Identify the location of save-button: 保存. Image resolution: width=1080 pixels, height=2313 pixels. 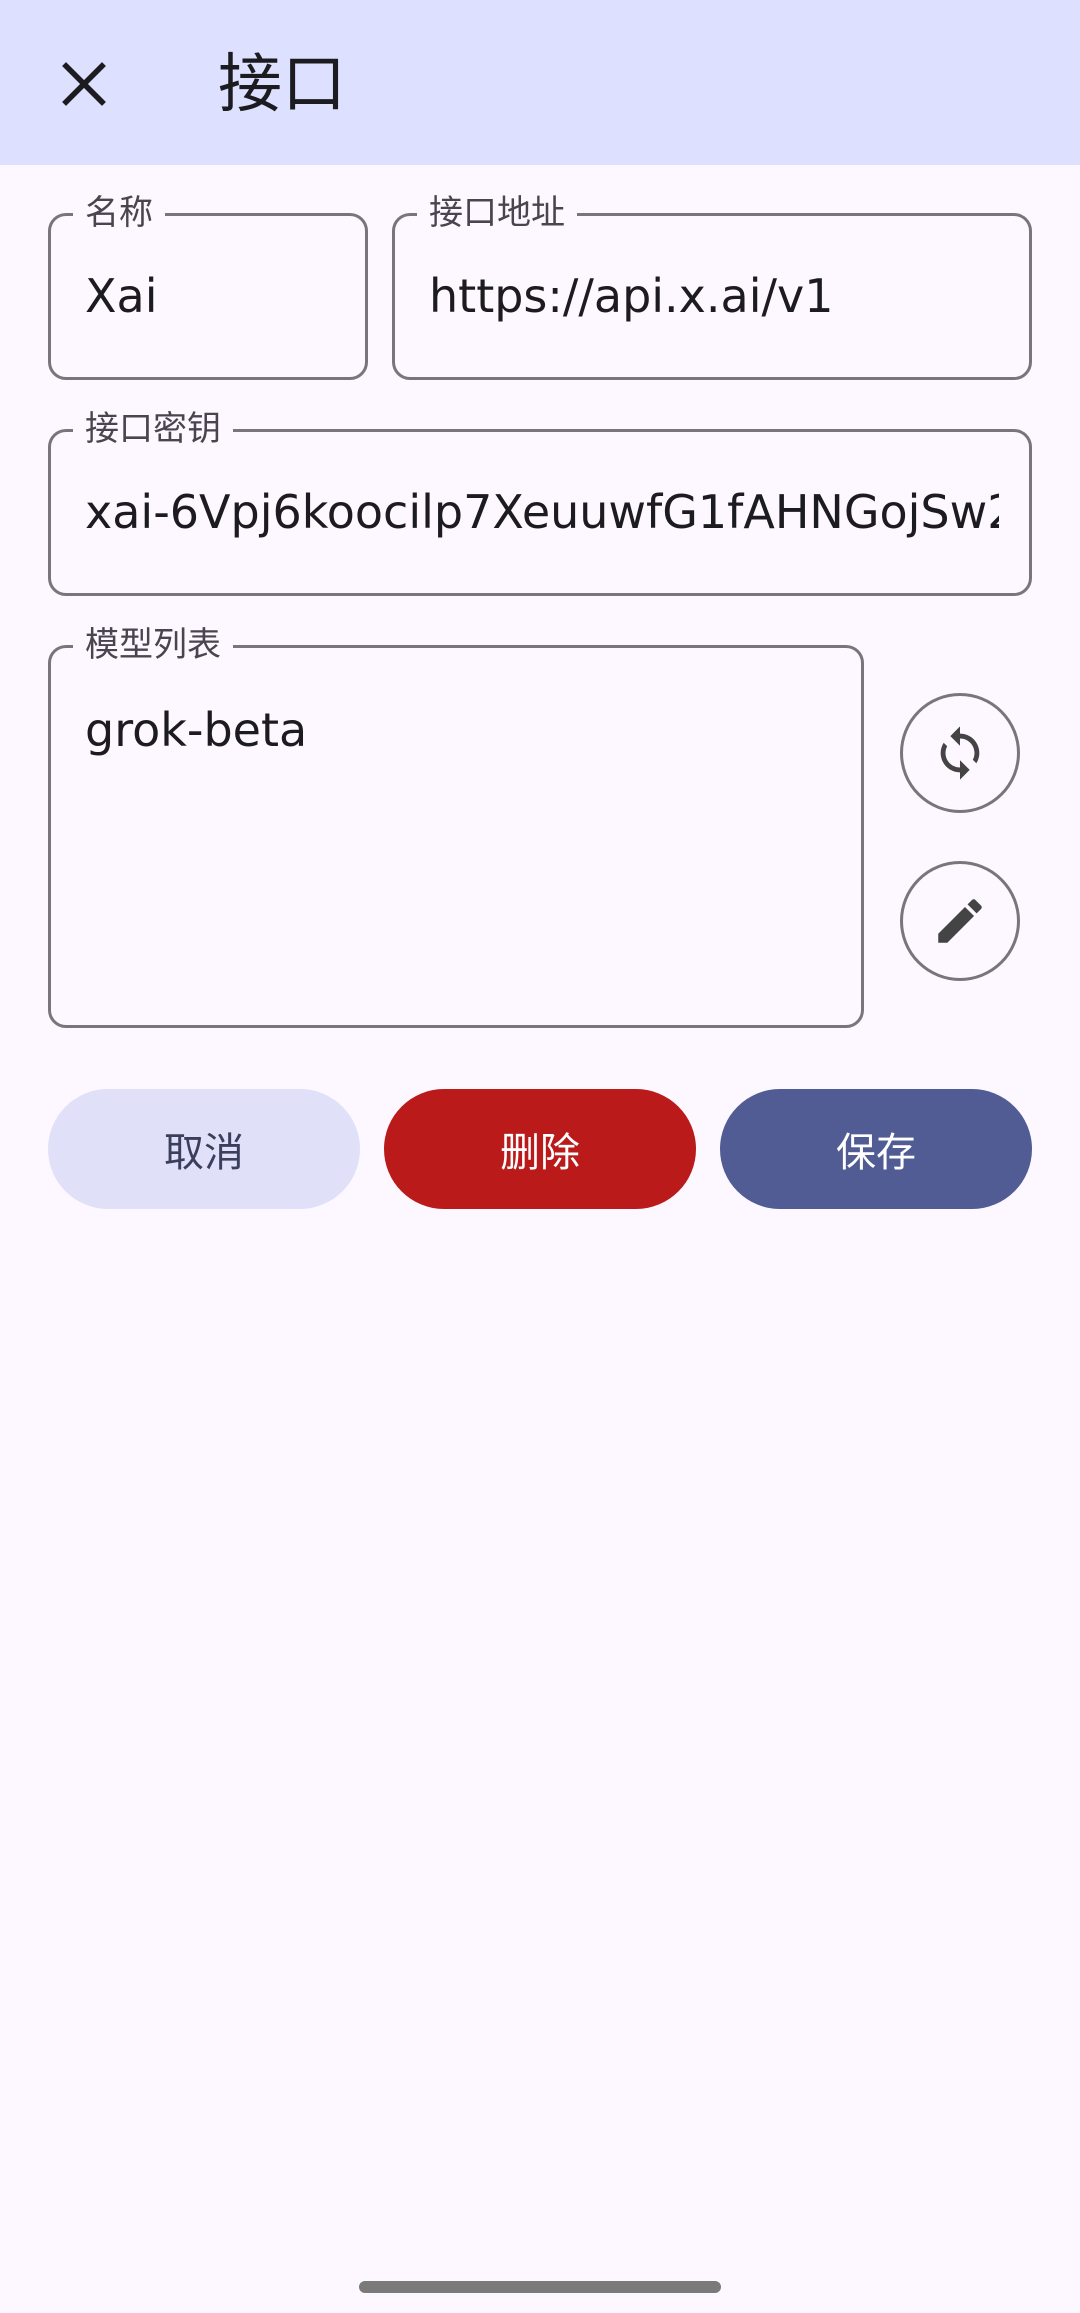
(876, 1149).